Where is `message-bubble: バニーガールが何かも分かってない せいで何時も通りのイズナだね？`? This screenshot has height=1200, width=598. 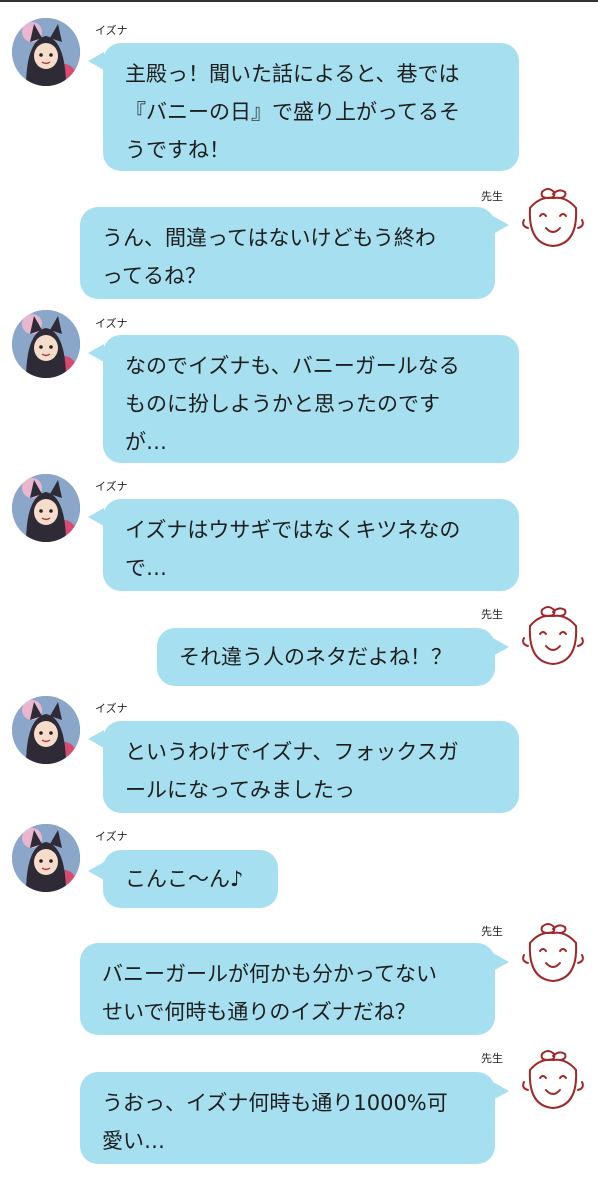 message-bubble: バニーガールが何かも分かってない せいで何時も通りのイズナだね？ is located at coordinates (287, 989).